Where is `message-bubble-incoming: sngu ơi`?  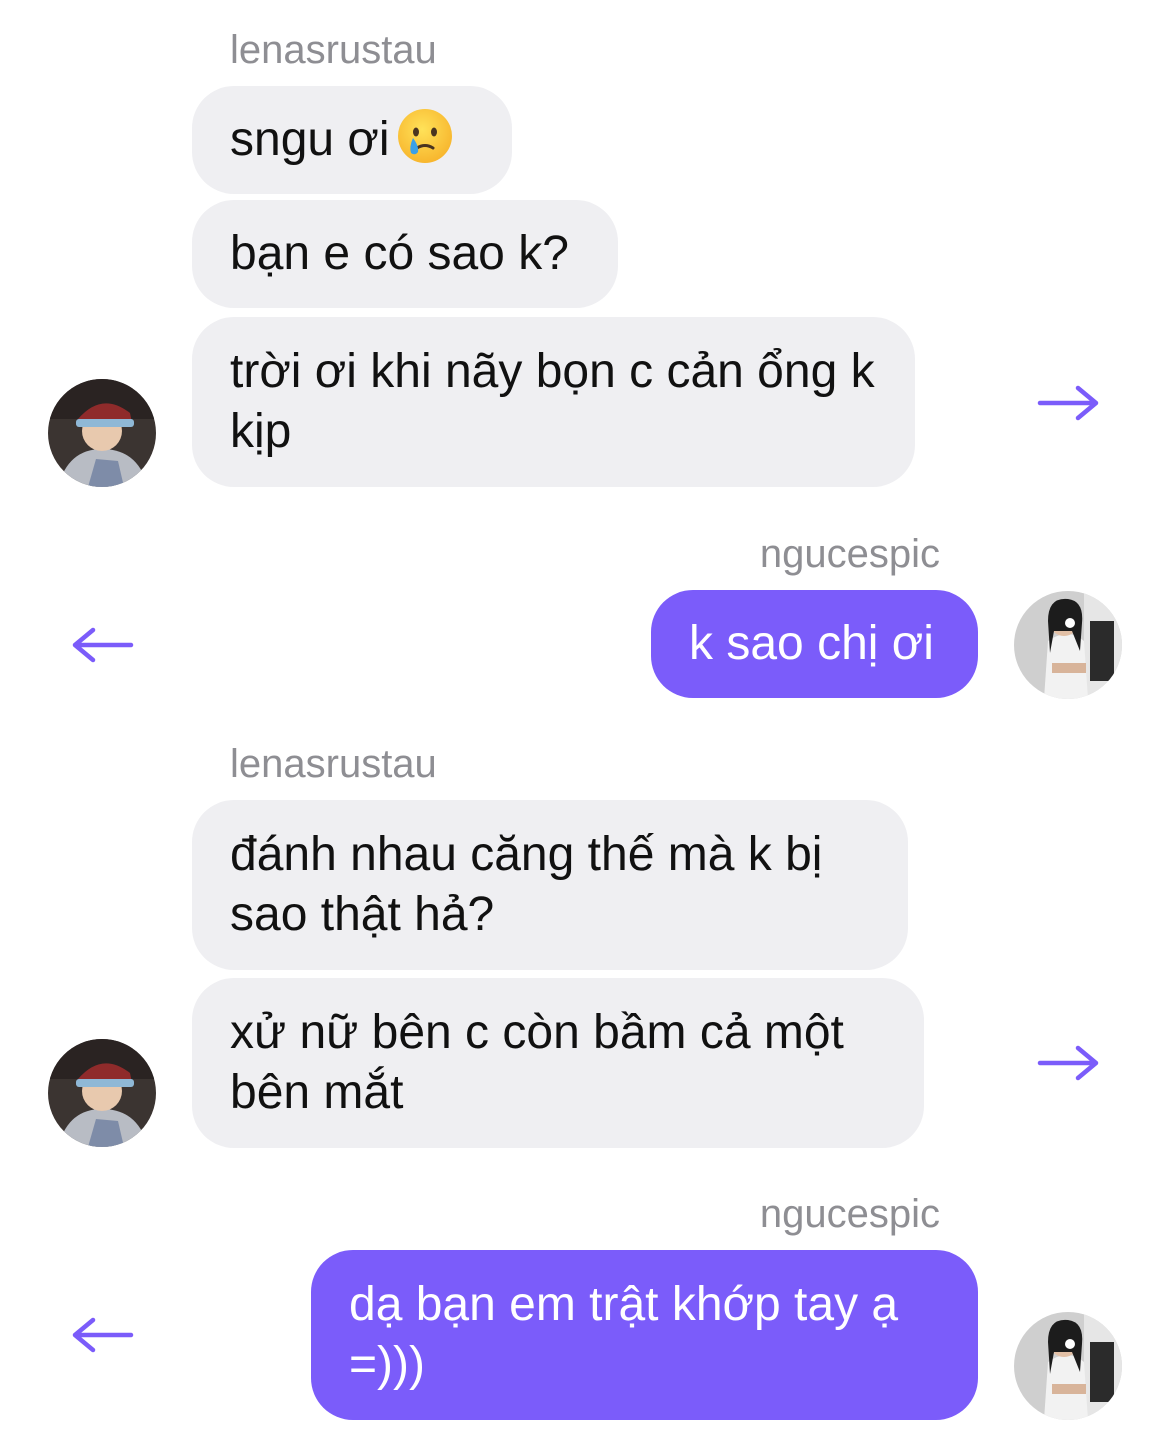
message-bubble-incoming: sngu ơi is located at coordinates (352, 140).